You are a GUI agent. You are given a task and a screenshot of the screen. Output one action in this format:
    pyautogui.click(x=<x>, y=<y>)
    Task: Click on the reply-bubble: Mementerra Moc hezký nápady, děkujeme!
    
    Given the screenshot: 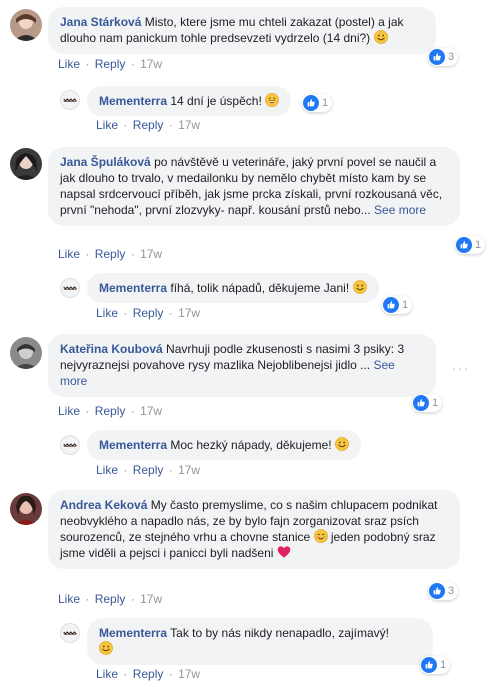 What is the action you would take?
    pyautogui.click(x=224, y=445)
    